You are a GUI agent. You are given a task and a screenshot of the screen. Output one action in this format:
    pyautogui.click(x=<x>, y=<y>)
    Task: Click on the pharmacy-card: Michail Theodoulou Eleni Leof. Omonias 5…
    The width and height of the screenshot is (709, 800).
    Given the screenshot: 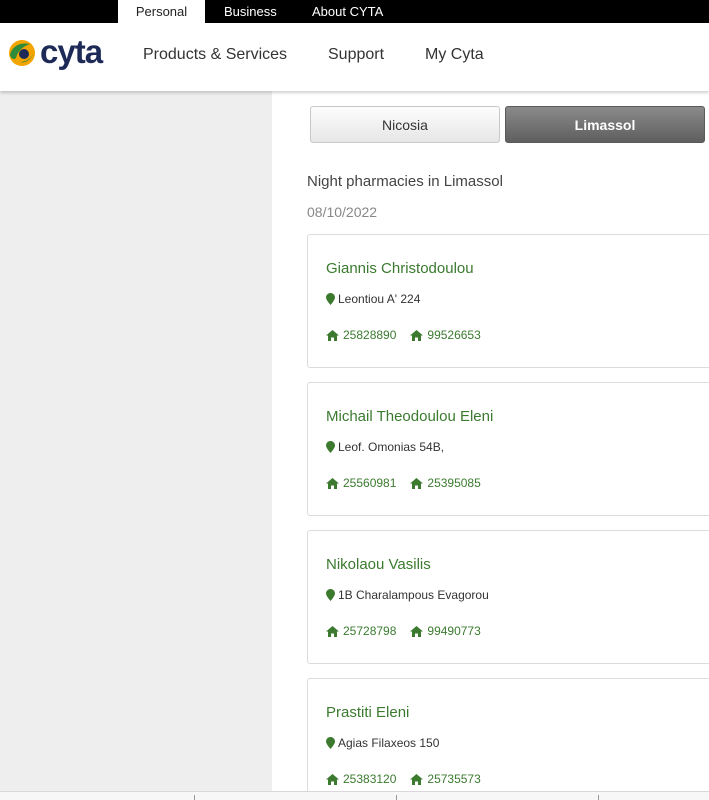 What is the action you would take?
    pyautogui.click(x=508, y=449)
    